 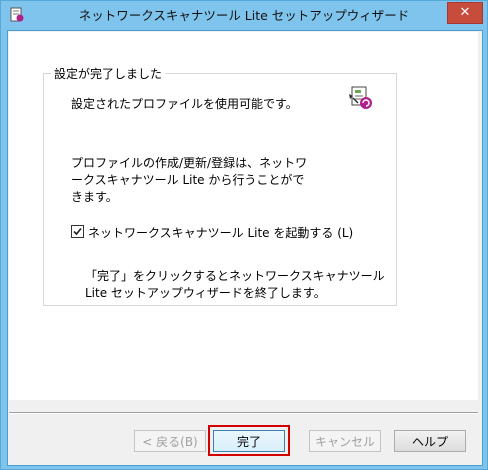 I want to click on wizard-document-icon, so click(x=361, y=98).